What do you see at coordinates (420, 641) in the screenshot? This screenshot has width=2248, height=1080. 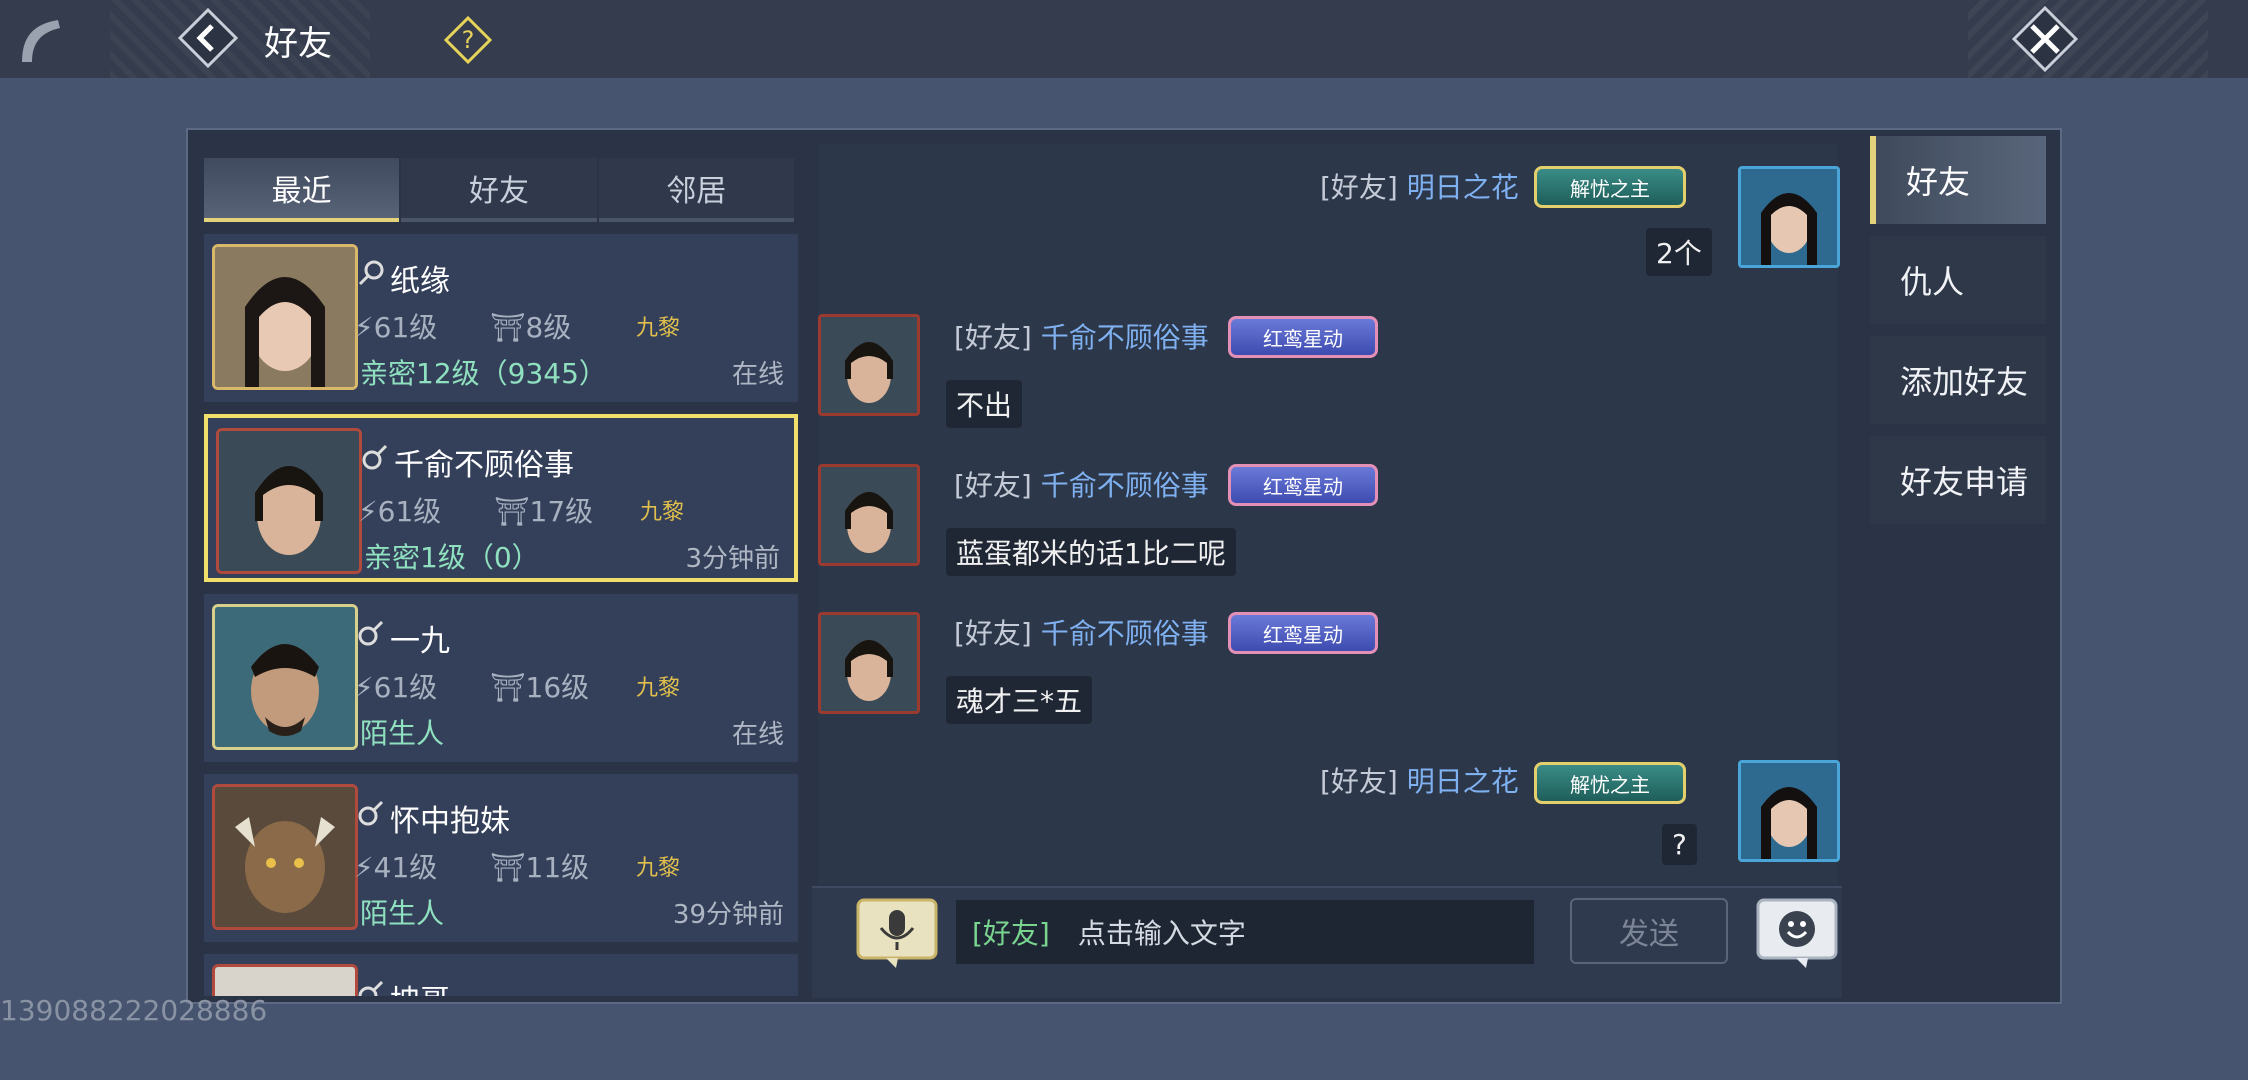 I see `friend-name: 一九` at bounding box center [420, 641].